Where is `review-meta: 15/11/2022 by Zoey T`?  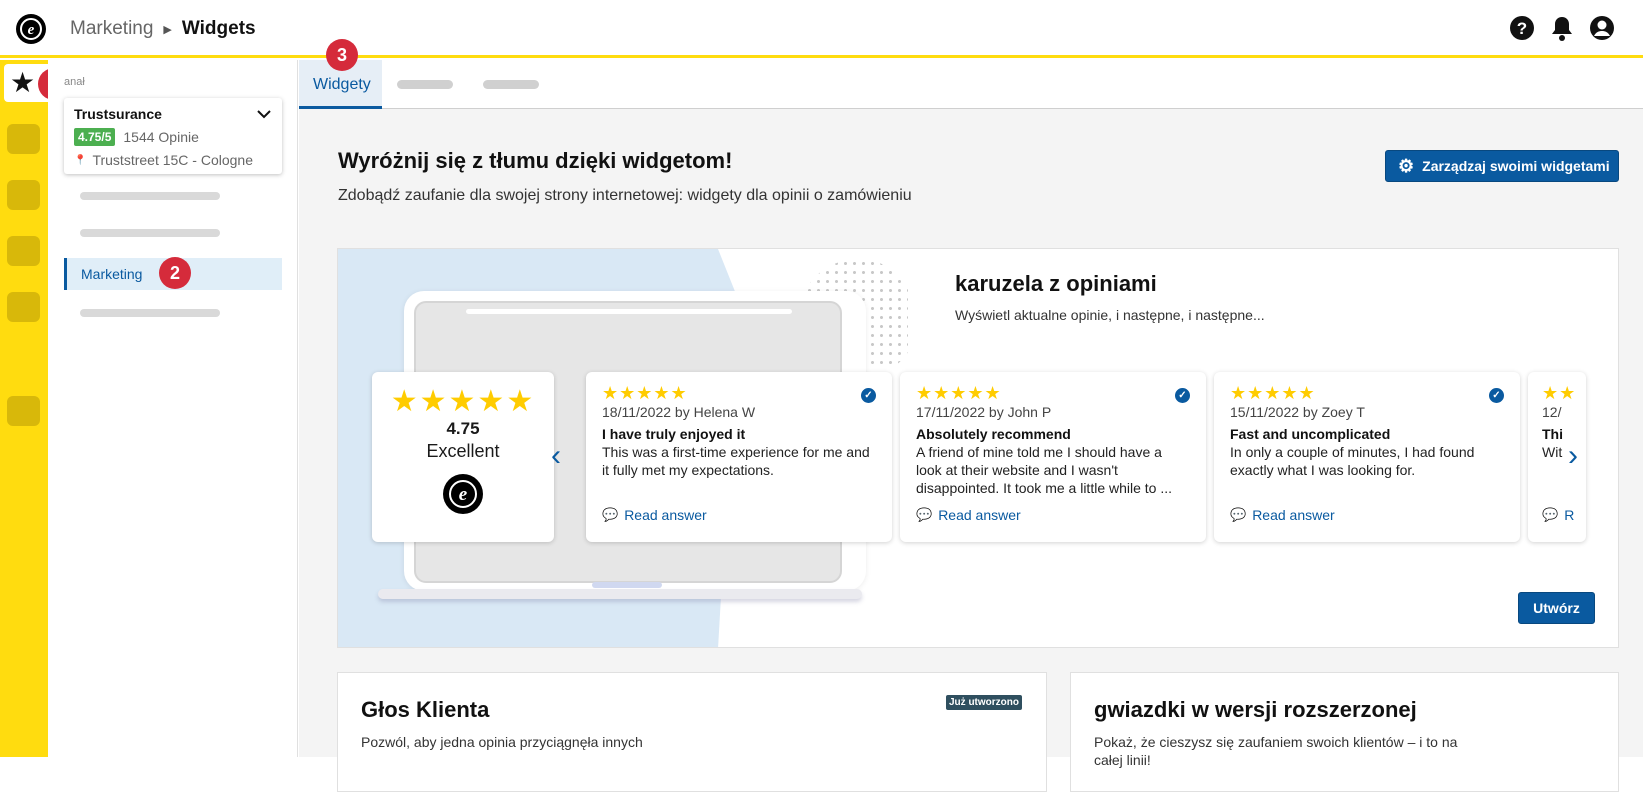 review-meta: 15/11/2022 by Zoey T is located at coordinates (1297, 412).